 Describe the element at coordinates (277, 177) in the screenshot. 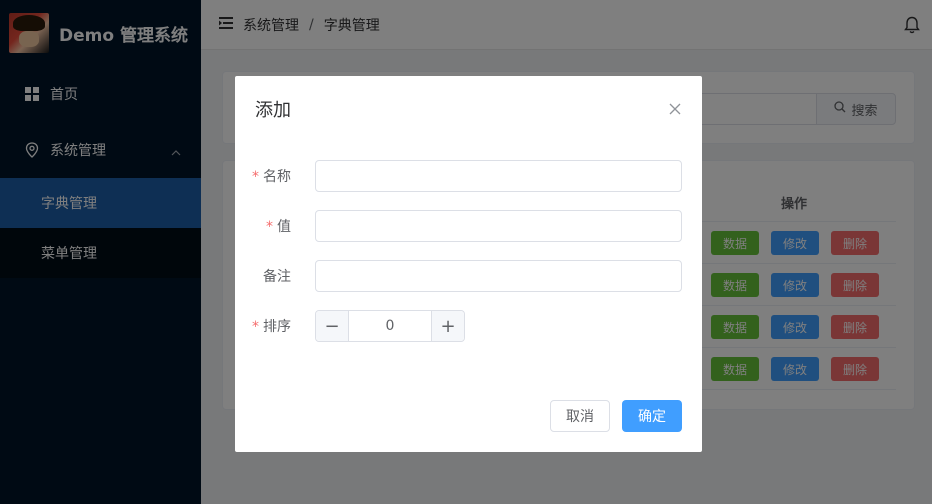

I see `name-label-text: 名称` at that location.